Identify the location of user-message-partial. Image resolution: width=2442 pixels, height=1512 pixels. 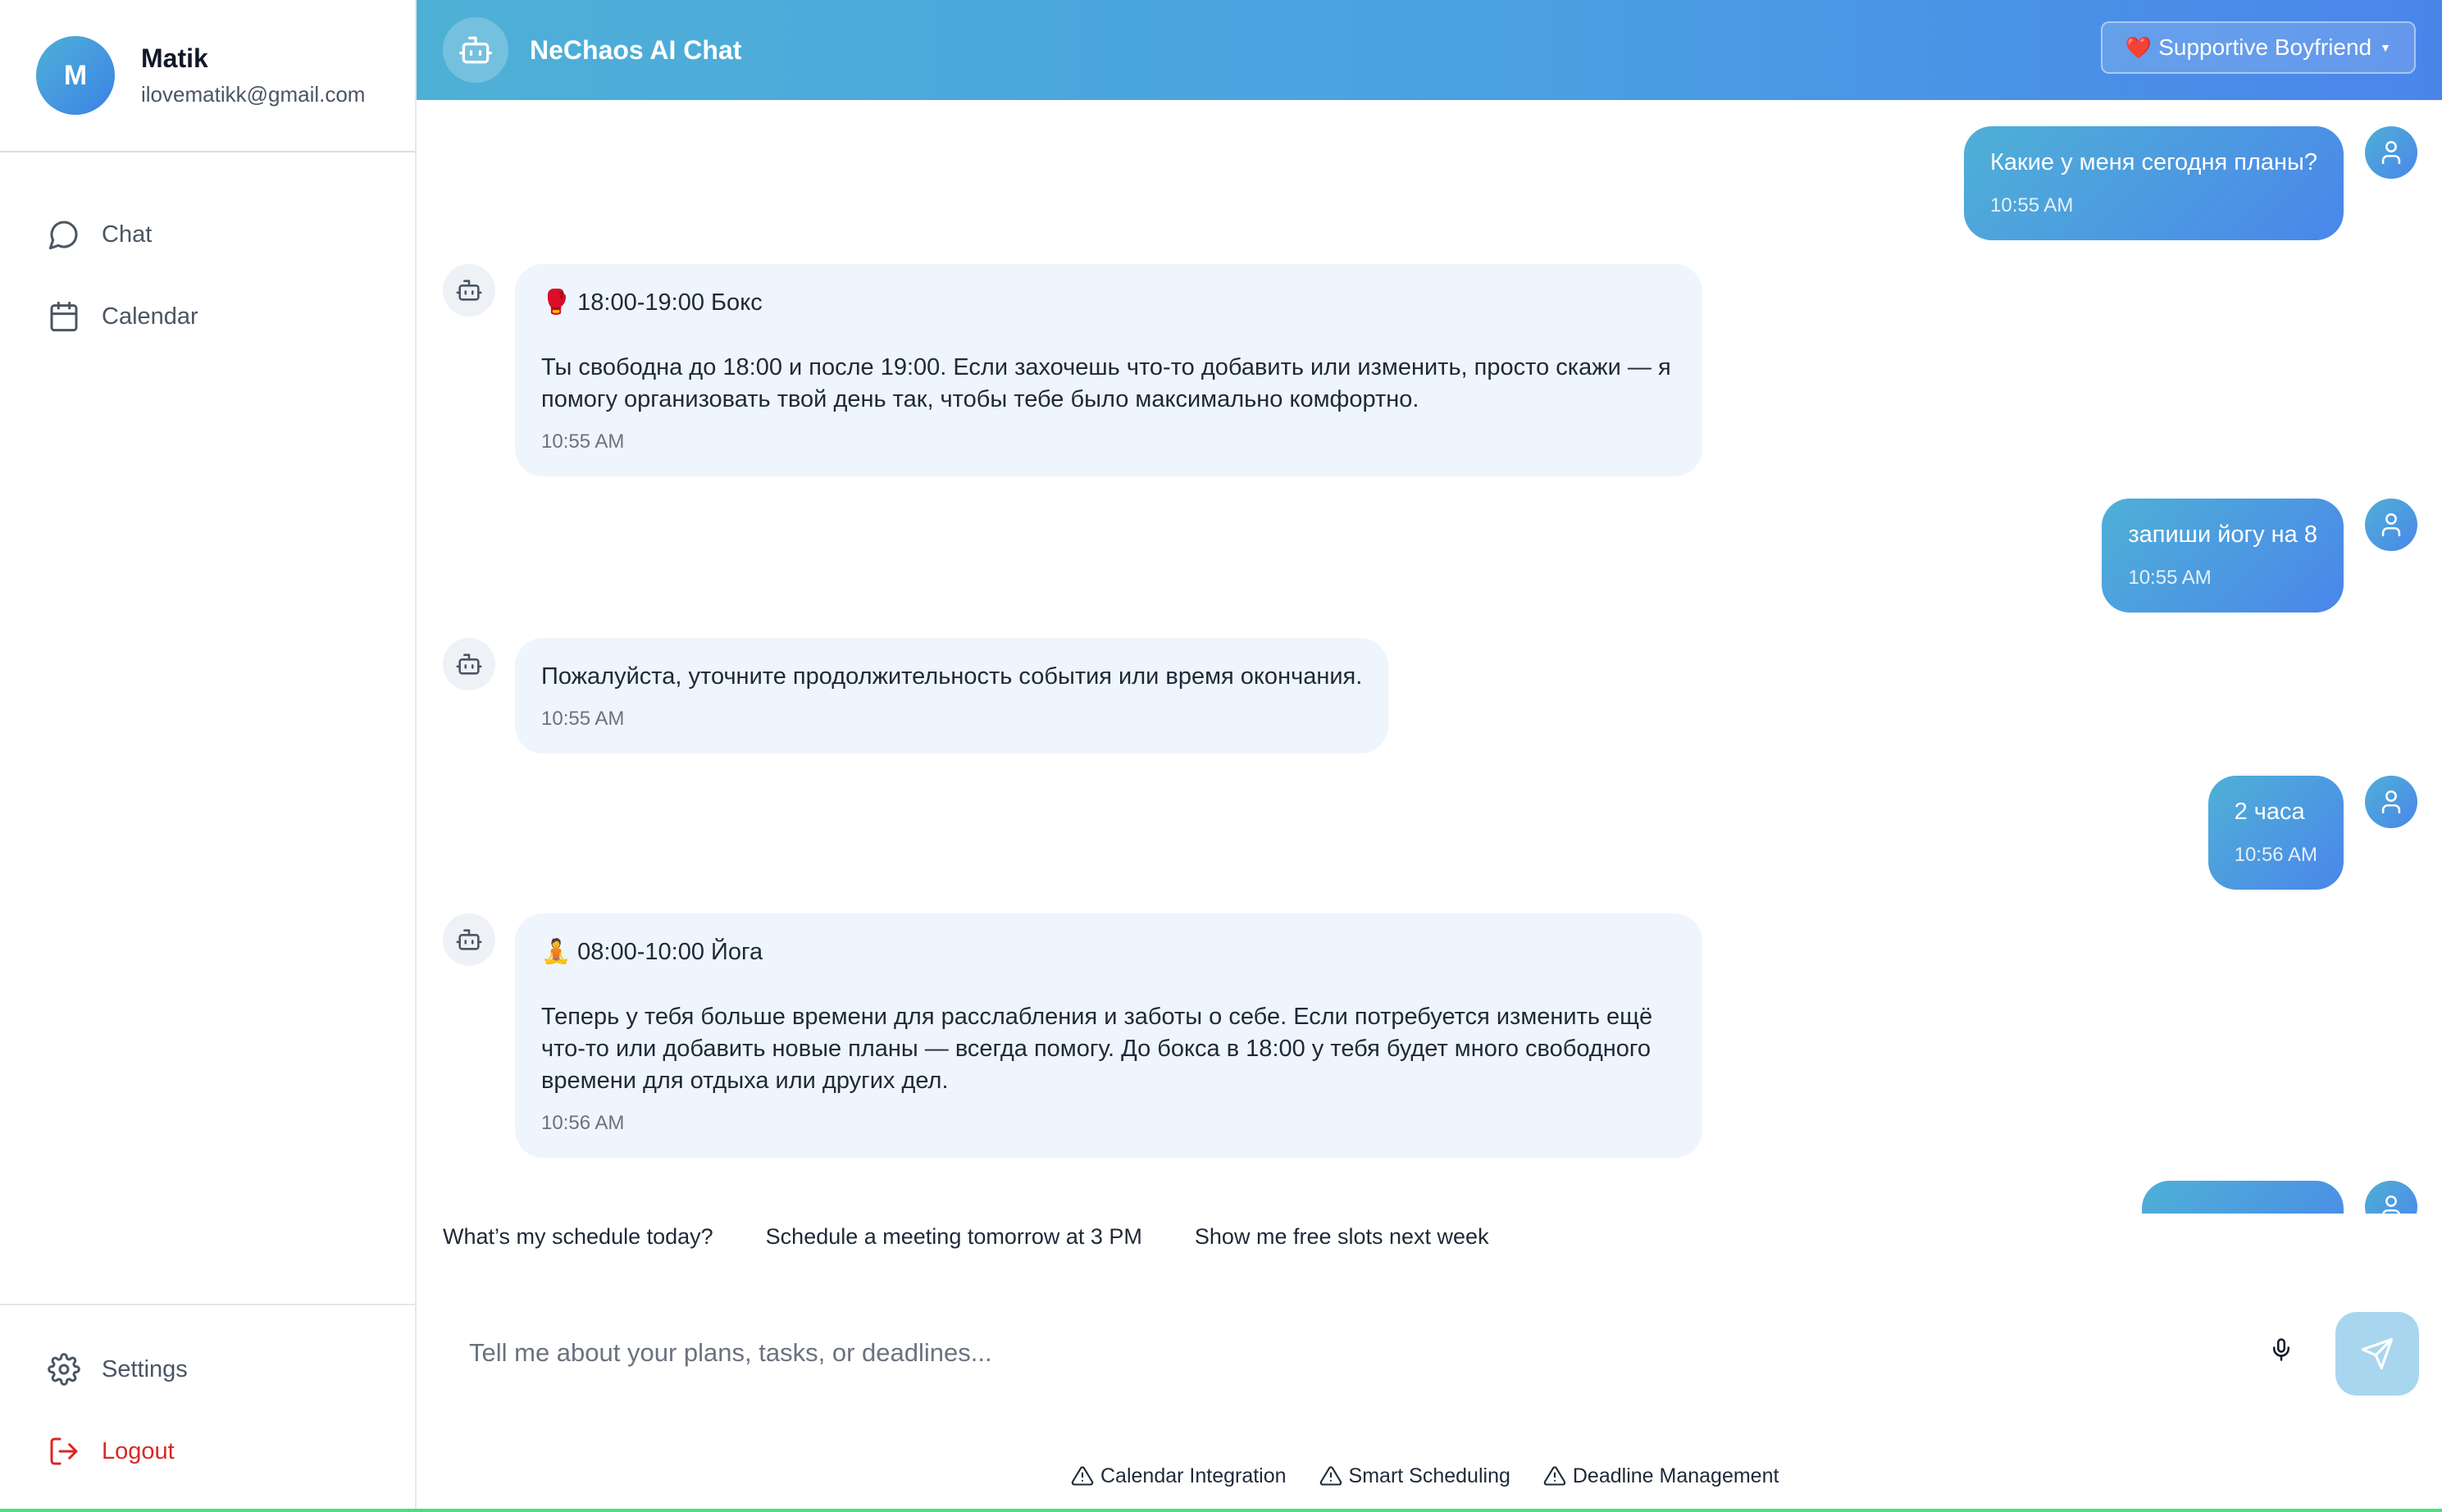
(2243, 1197).